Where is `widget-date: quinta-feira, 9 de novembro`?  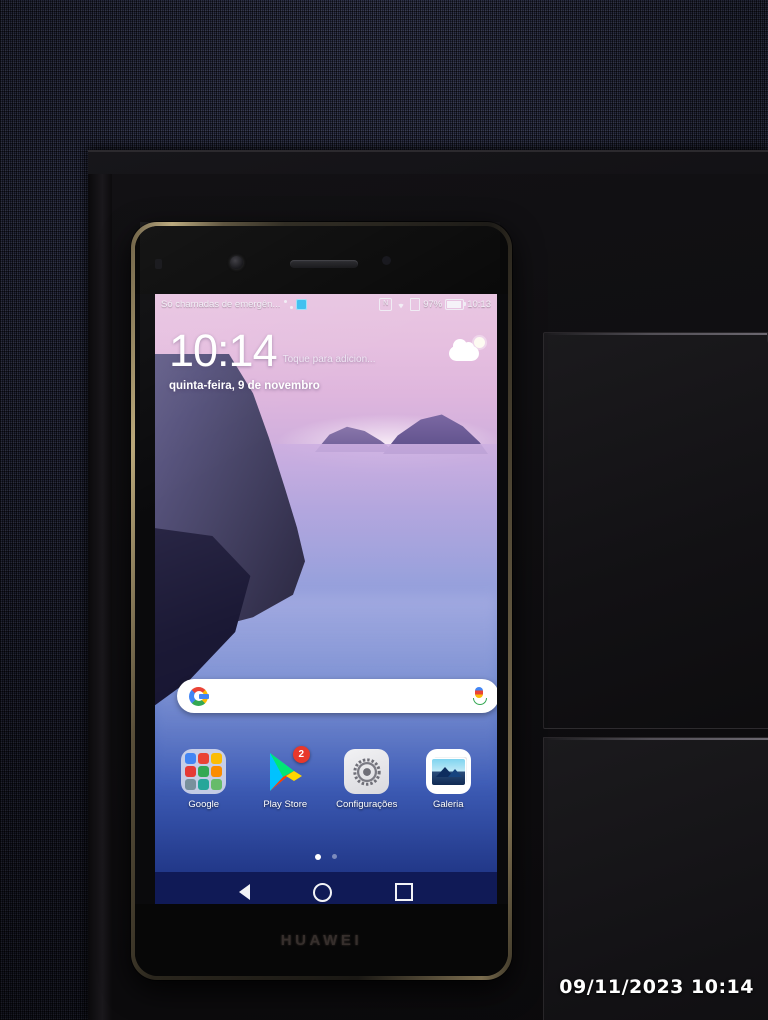
widget-date: quinta-feira, 9 de novembro is located at coordinates (244, 386).